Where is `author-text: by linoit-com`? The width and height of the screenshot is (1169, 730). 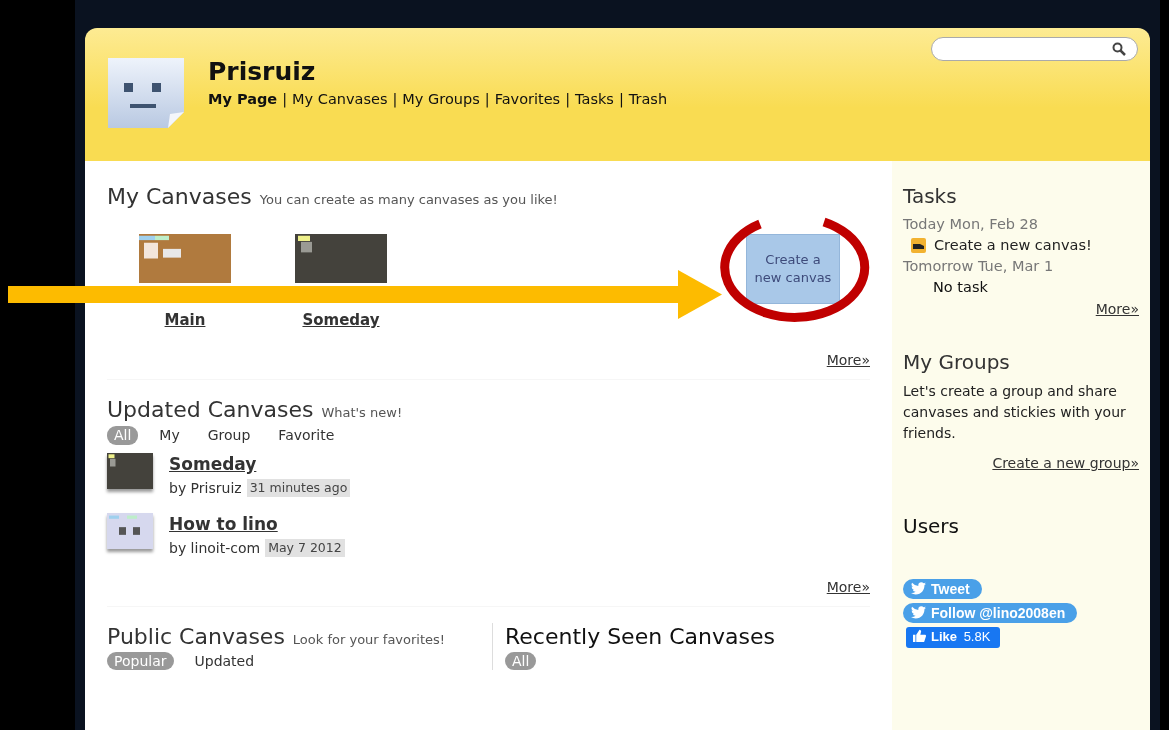
author-text: by linoit-com is located at coordinates (215, 548).